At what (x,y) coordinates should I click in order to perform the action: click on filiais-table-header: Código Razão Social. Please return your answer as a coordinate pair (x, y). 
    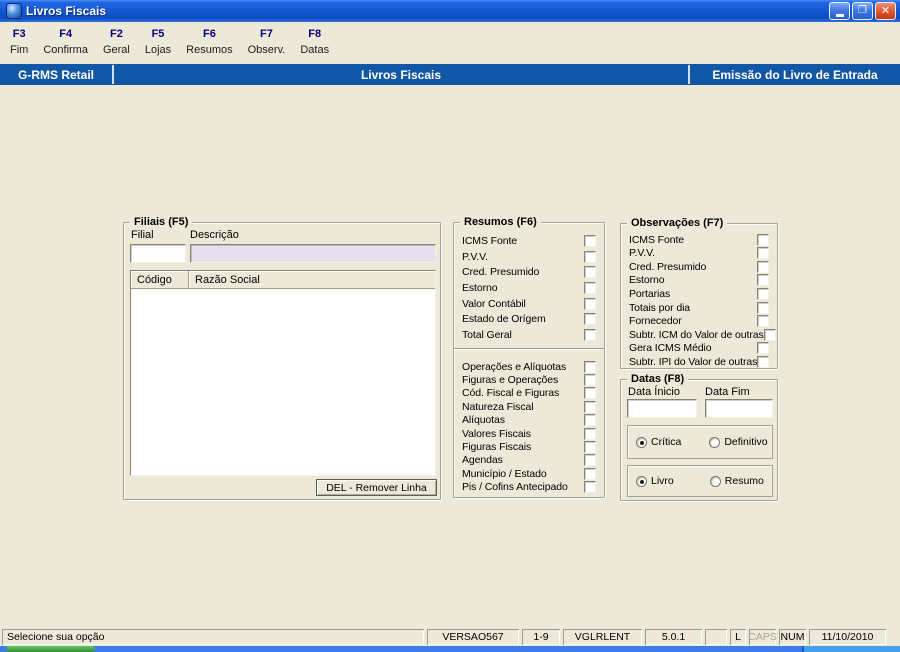
    Looking at the image, I should click on (283, 280).